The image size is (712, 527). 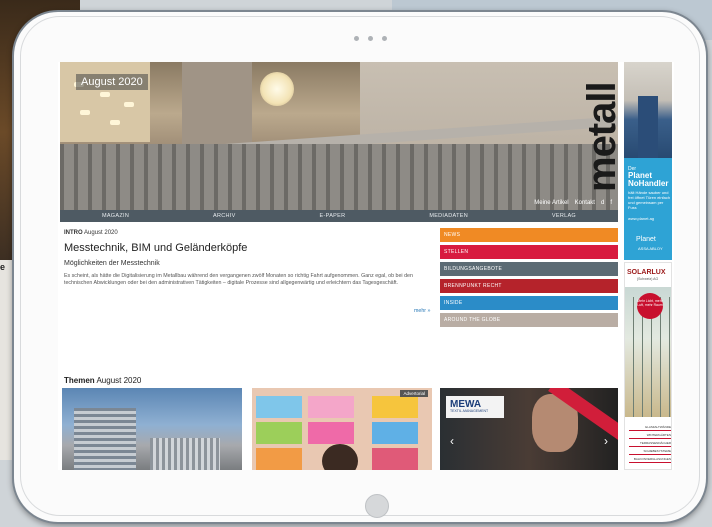 I want to click on hero-window, so click(x=277, y=89).